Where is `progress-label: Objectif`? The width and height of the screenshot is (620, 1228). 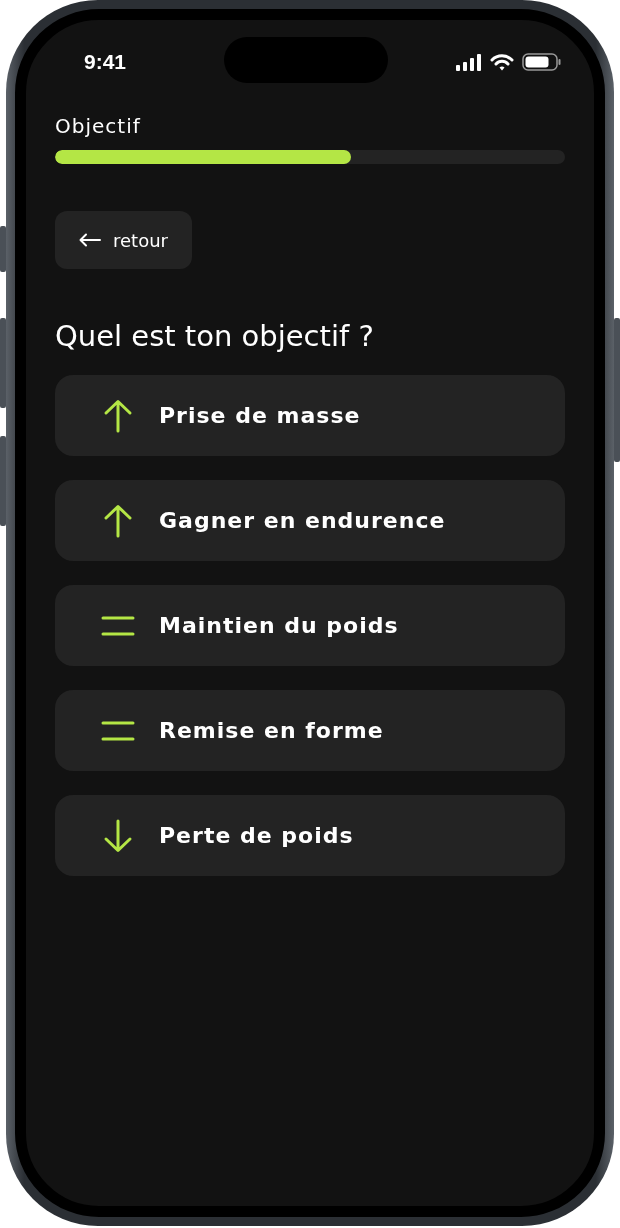 progress-label: Objectif is located at coordinates (98, 126).